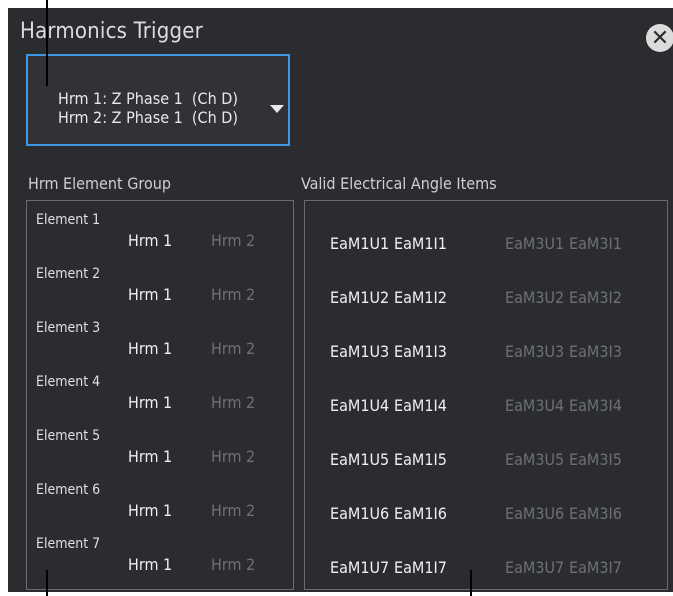  I want to click on angle-item-m1i: EaM1I7, so click(420, 567).